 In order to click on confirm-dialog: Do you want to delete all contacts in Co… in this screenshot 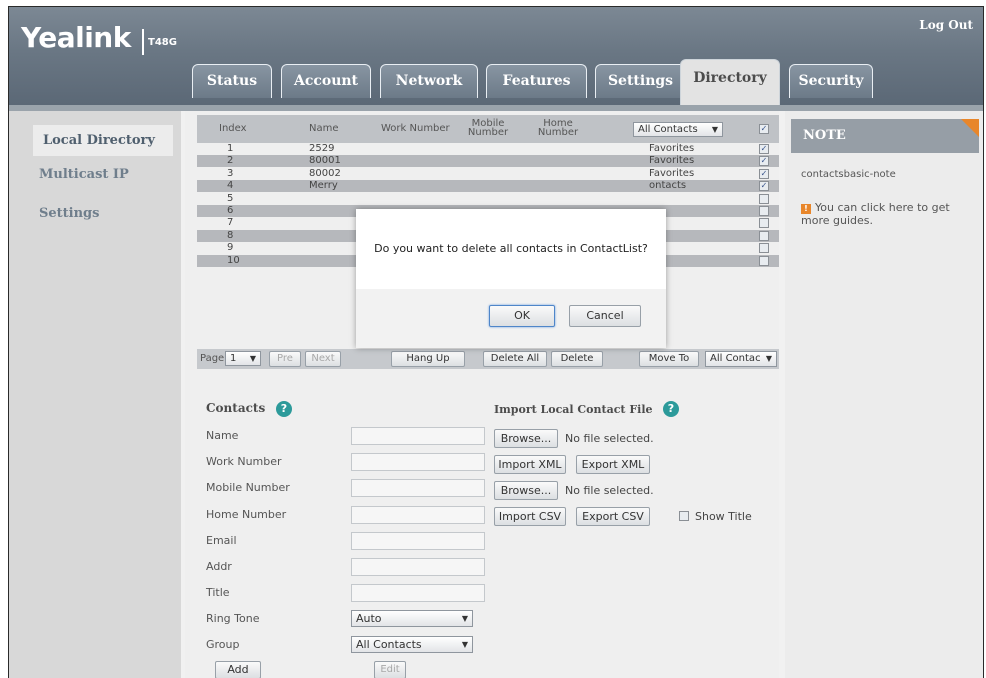, I will do `click(511, 278)`.